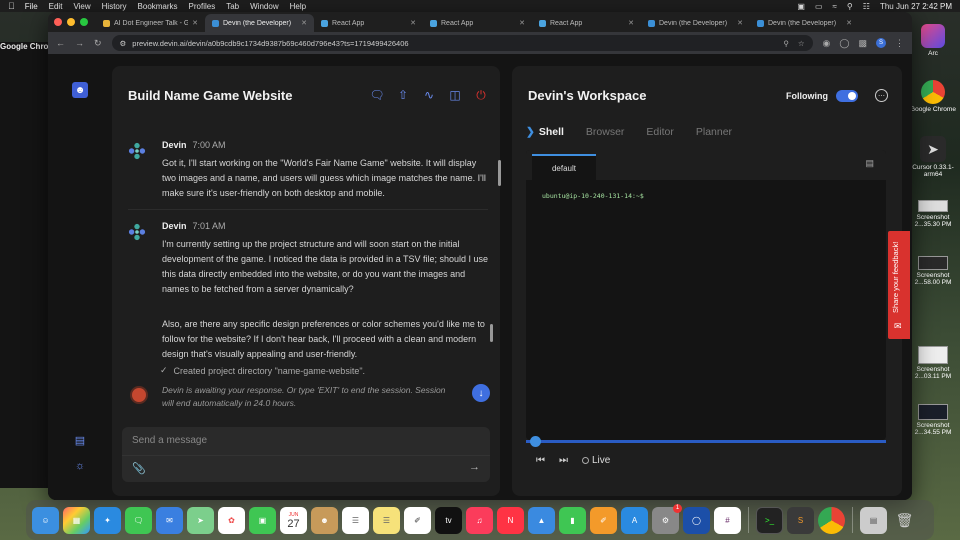 The width and height of the screenshot is (960, 540). I want to click on terminal-tab-default: default, so click(564, 167).